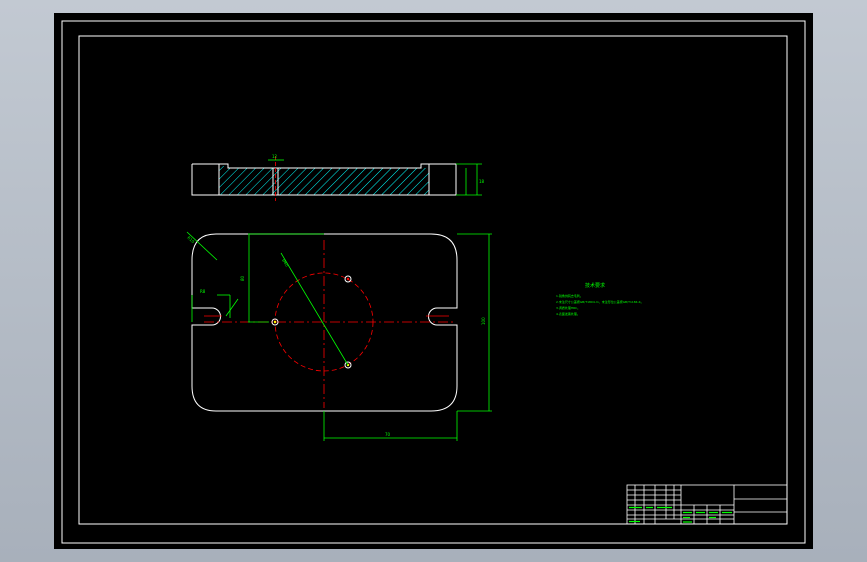 The width and height of the screenshot is (867, 562). I want to click on plate-outline, so click(324, 322).